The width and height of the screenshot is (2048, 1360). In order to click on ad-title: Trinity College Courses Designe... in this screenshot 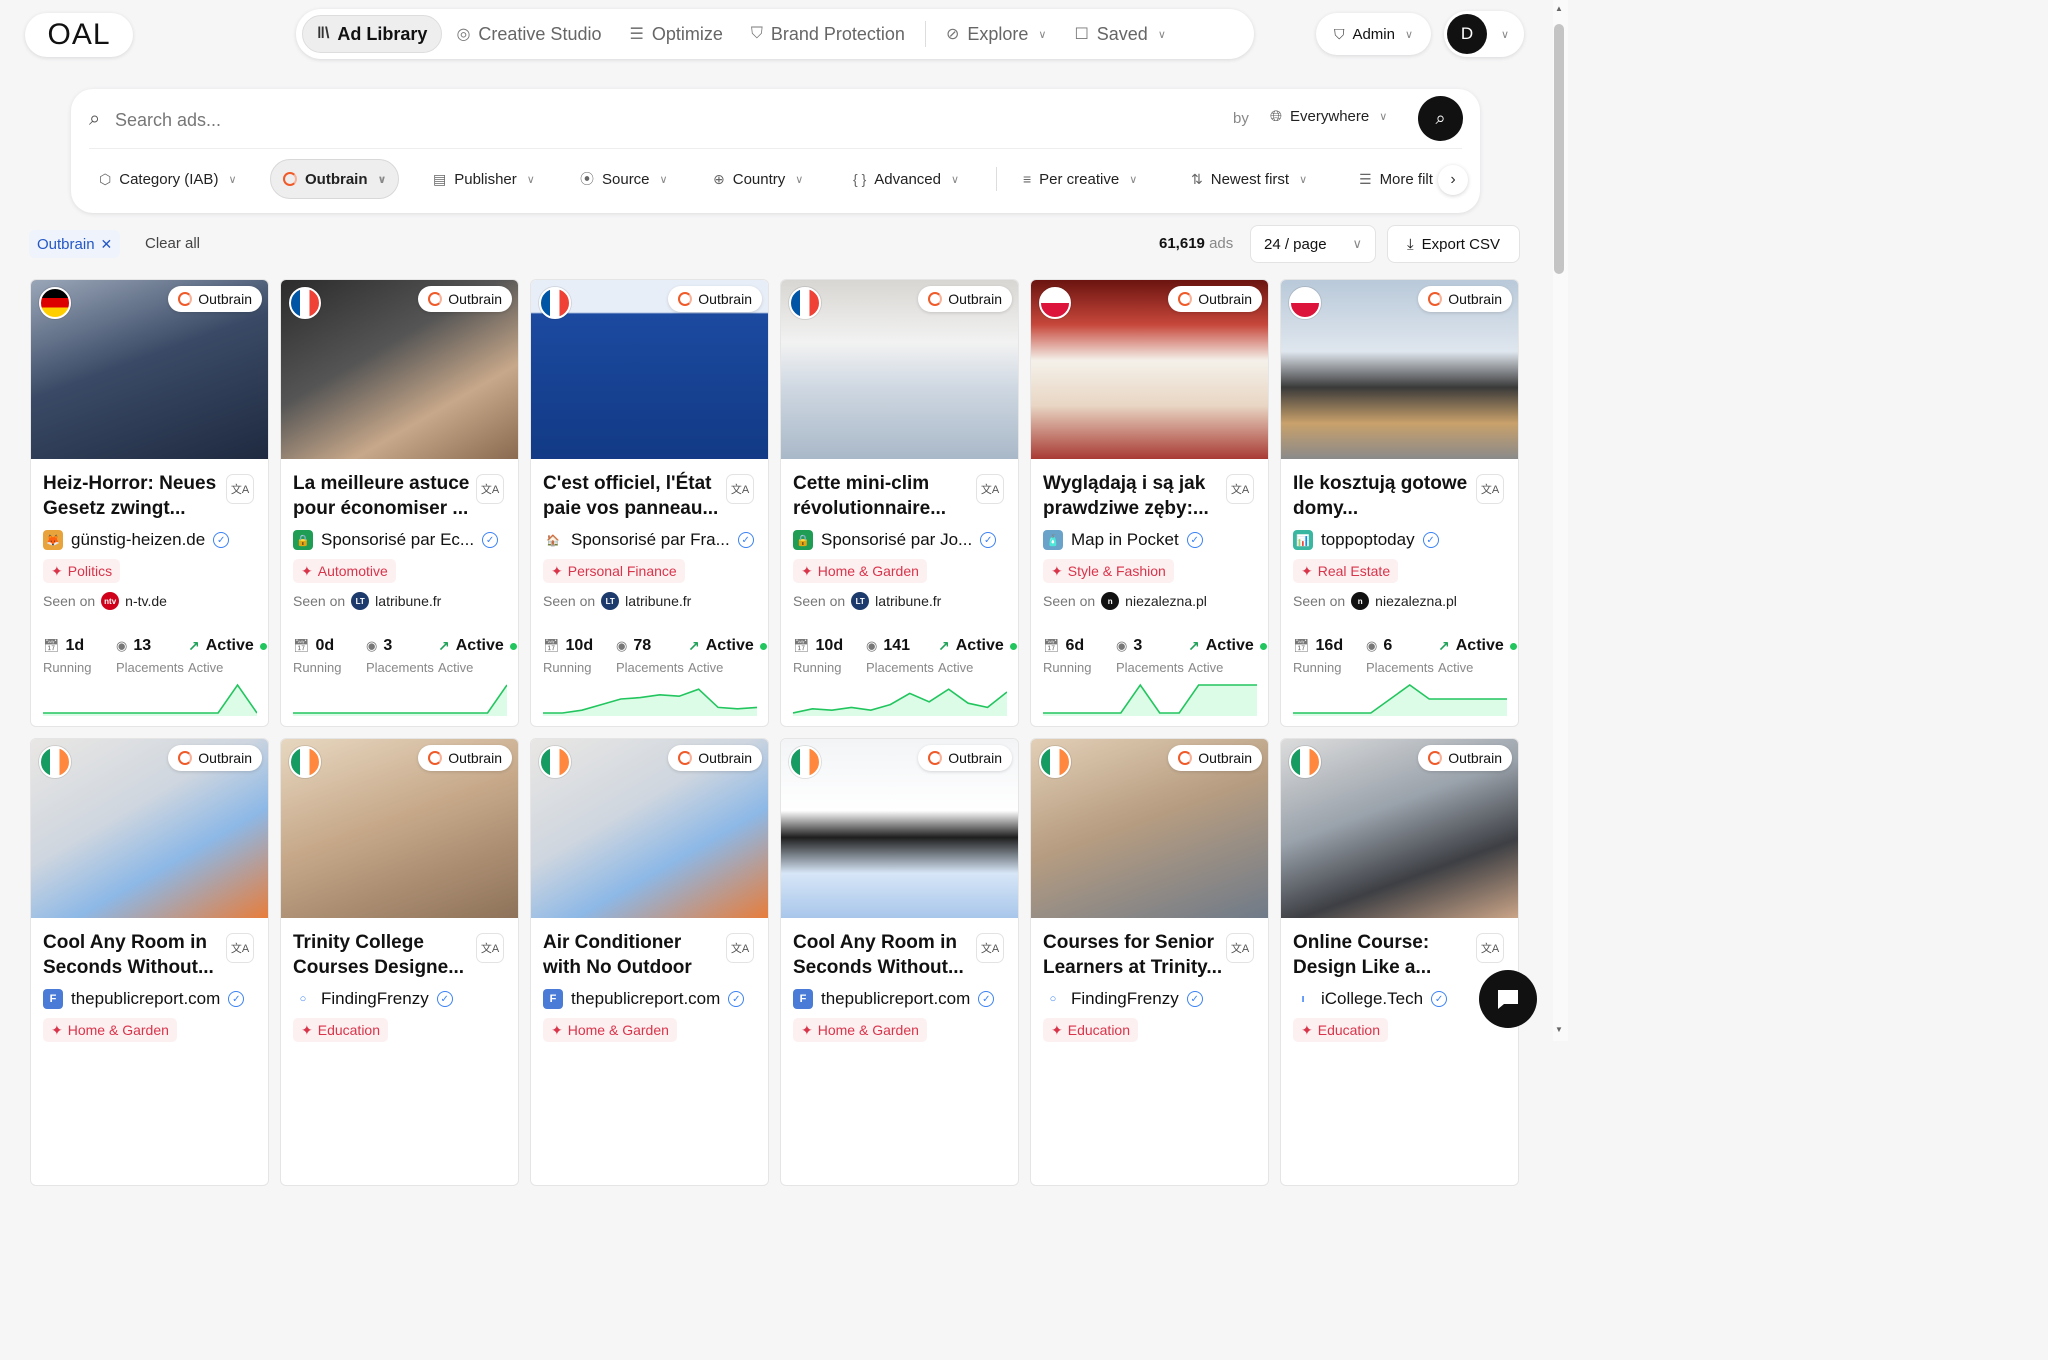, I will do `click(383, 955)`.